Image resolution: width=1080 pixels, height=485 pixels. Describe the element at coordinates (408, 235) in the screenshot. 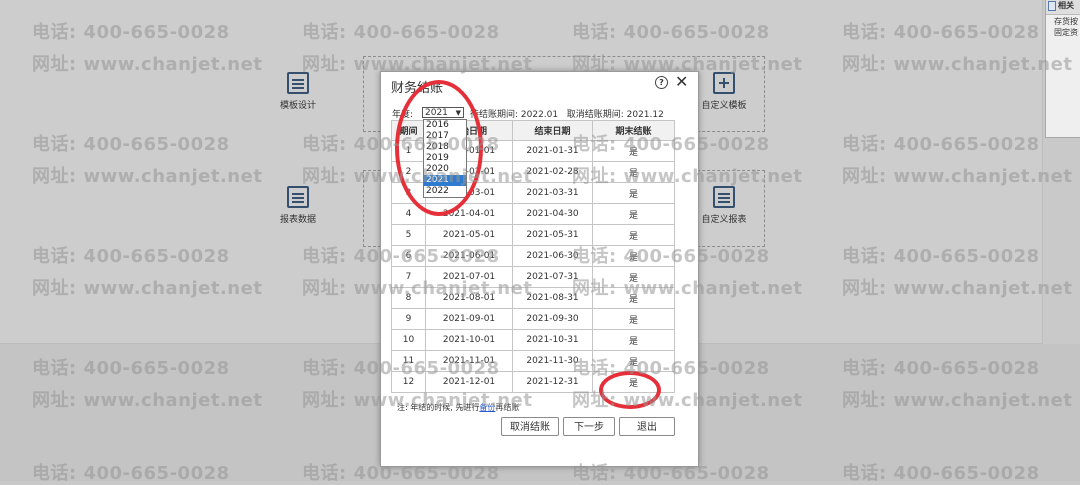

I see `period-cell: 5` at that location.